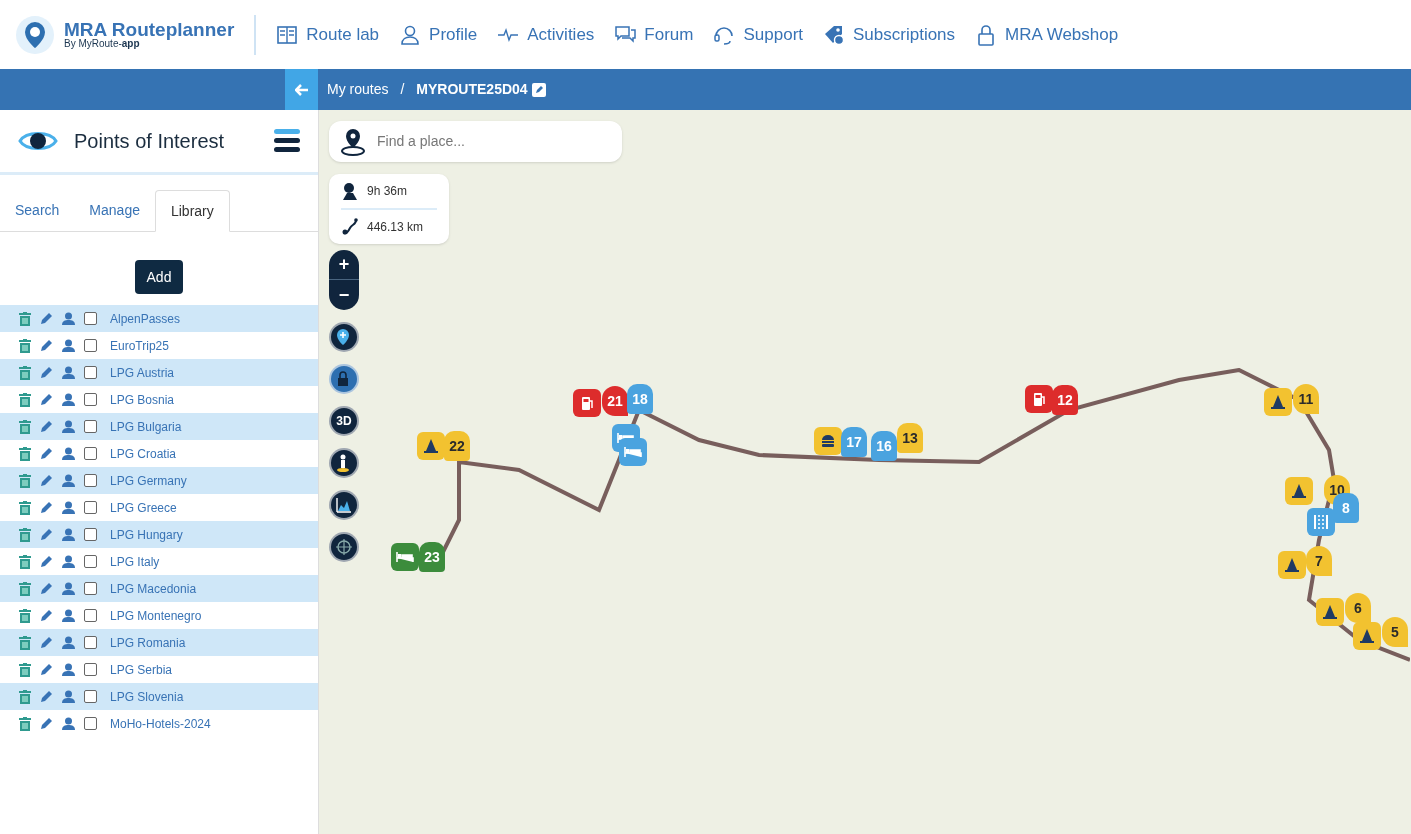  Describe the element at coordinates (142, 372) in the screenshot. I see `library-item-link: LPG Austria` at that location.